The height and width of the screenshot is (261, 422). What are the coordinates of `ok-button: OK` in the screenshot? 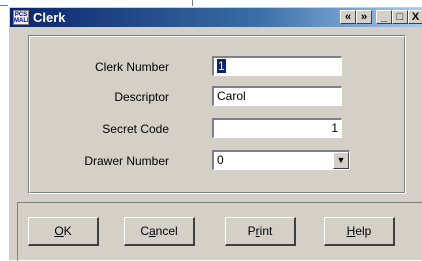 It's located at (63, 231).